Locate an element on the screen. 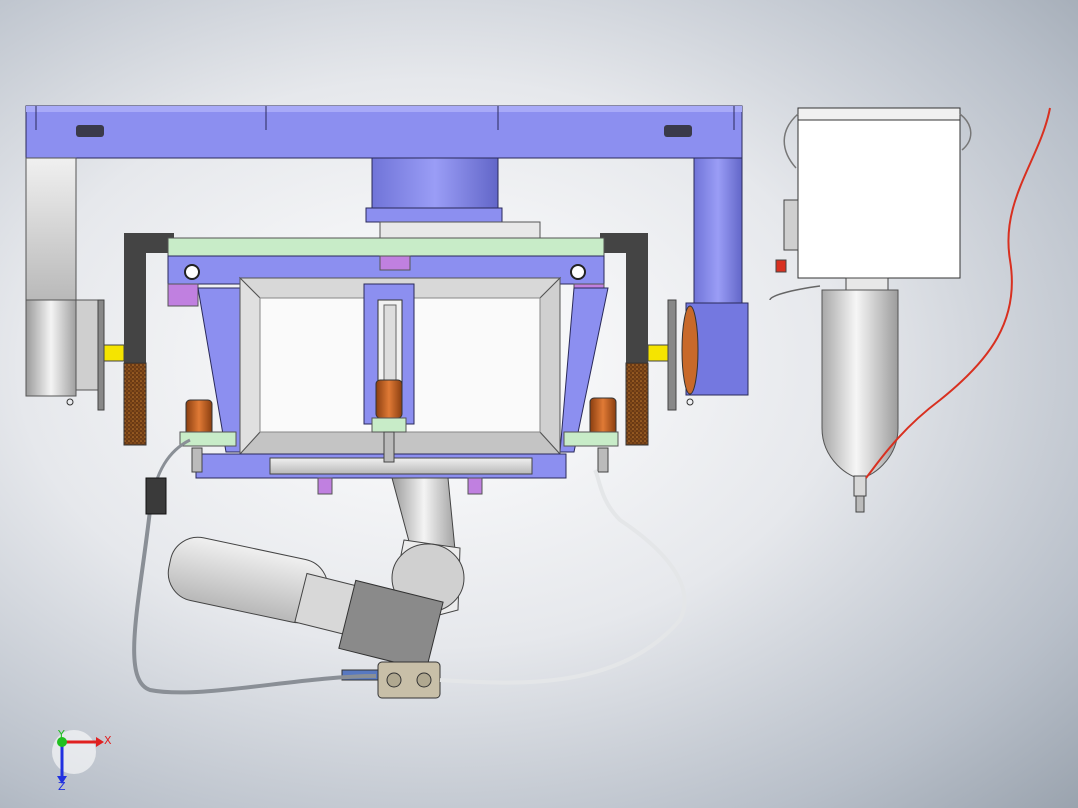 Image resolution: width=1078 pixels, height=808 pixels. x-axis-head is located at coordinates (100, 742).